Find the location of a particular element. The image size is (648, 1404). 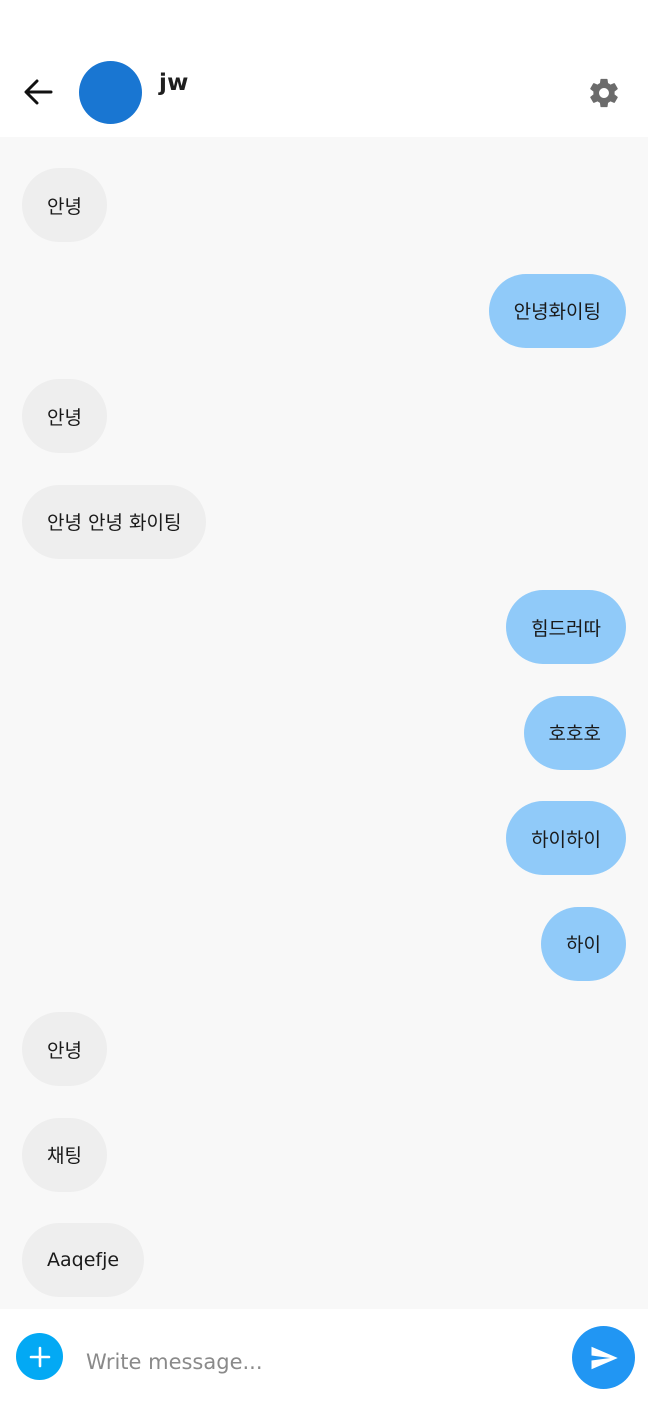

back-button is located at coordinates (38, 92).